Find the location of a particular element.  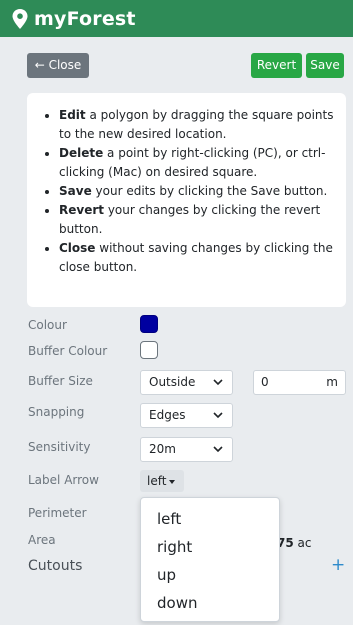

revert-button: Revert is located at coordinates (276, 65).